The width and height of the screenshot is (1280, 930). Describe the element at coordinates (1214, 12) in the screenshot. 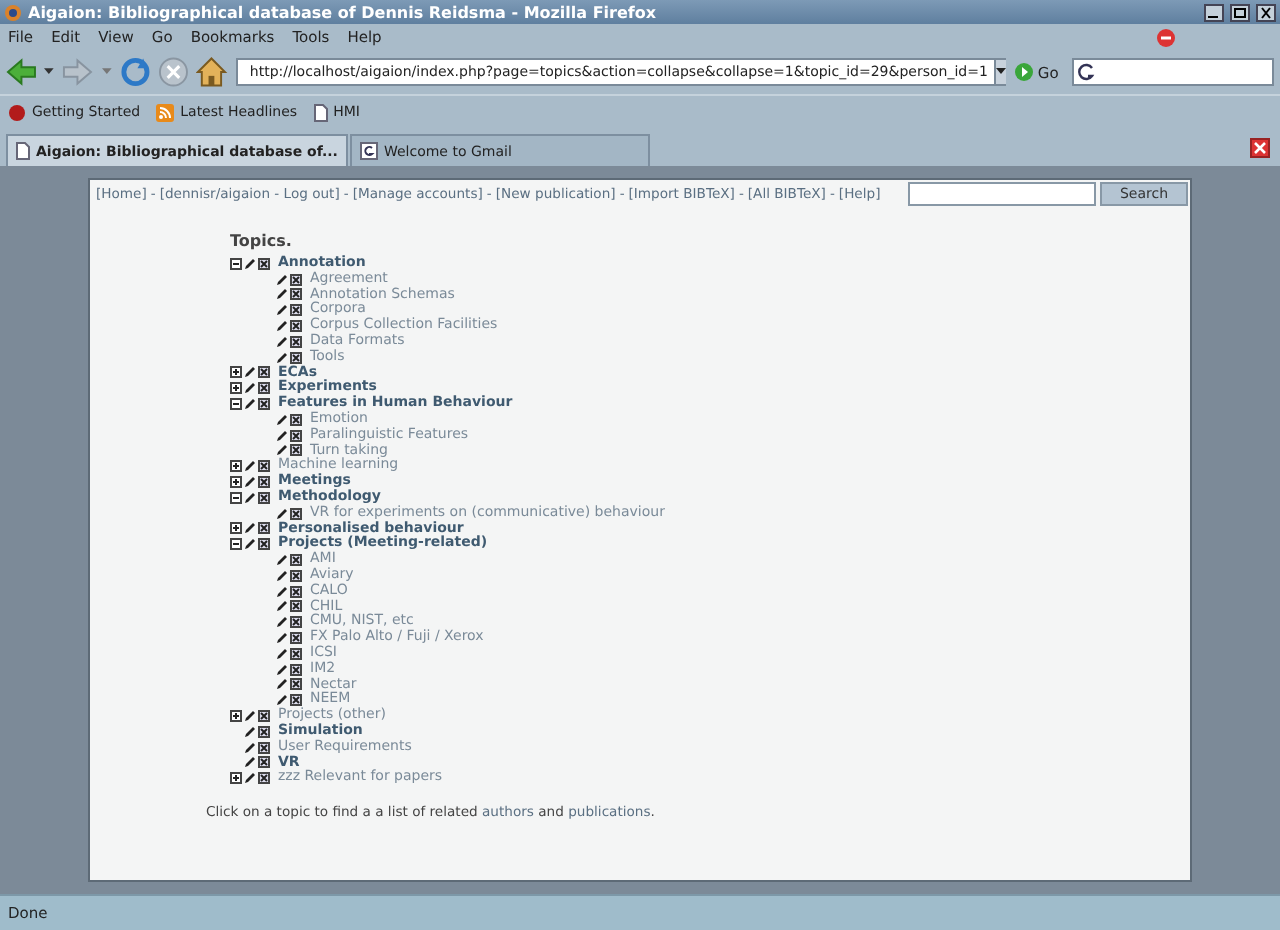

I see `minimize-button` at that location.